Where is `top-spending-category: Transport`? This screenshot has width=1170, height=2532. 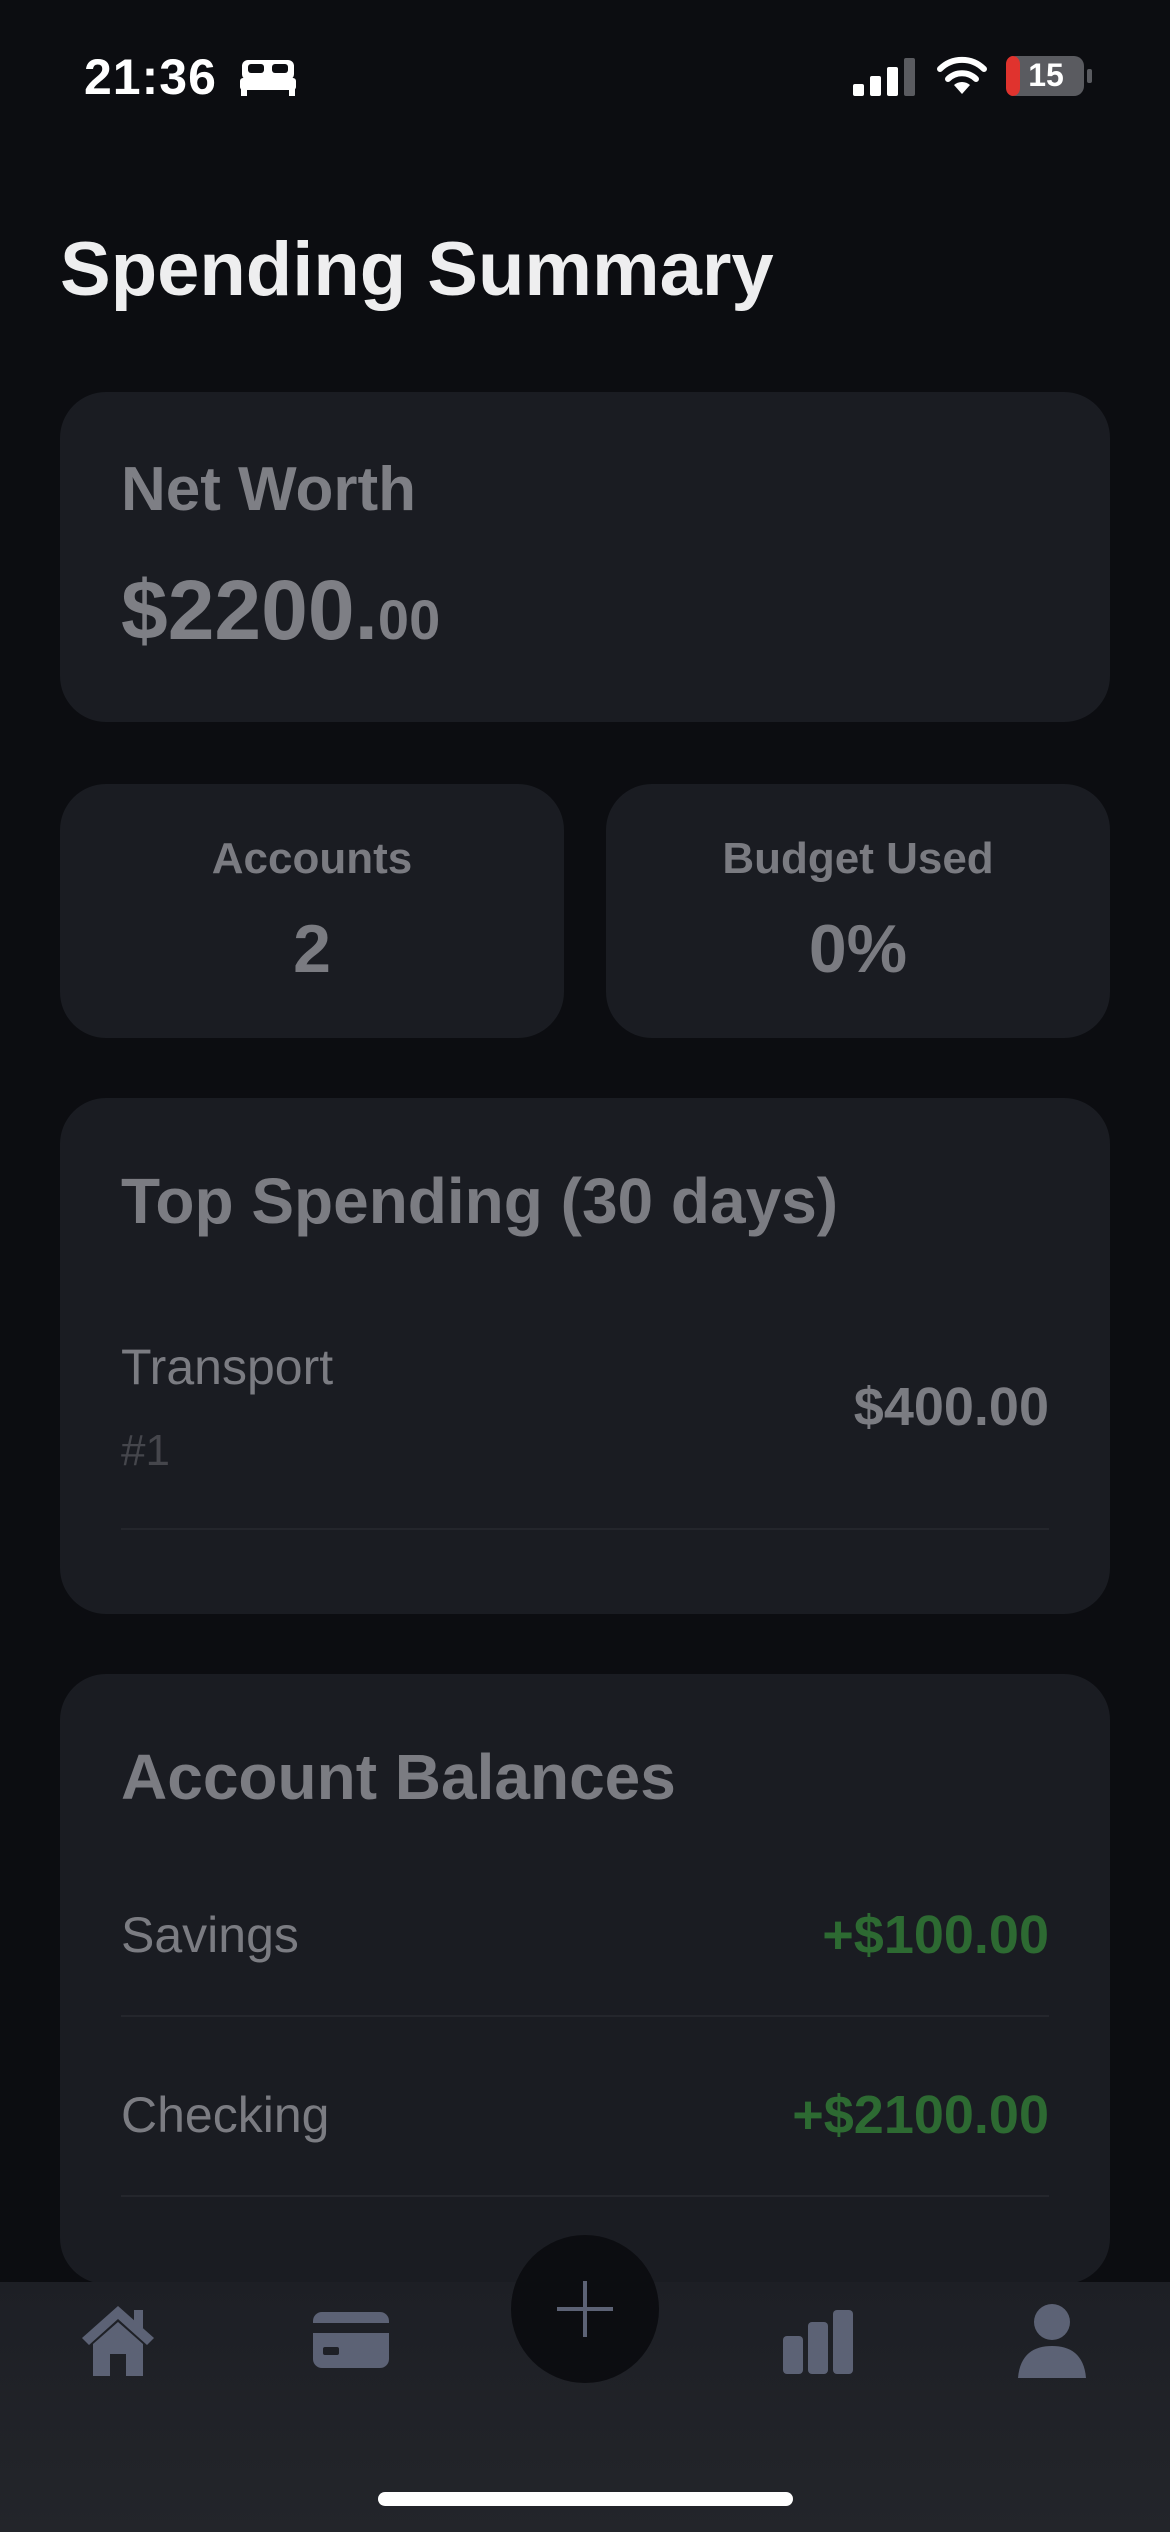
top-spending-category: Transport is located at coordinates (227, 1367).